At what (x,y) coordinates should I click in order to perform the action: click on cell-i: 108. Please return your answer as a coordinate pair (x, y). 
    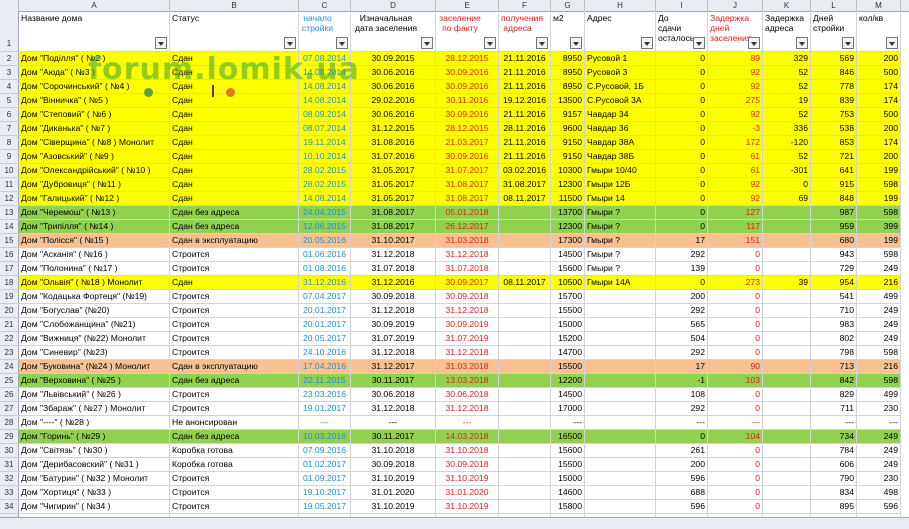
    Looking at the image, I should click on (682, 395).